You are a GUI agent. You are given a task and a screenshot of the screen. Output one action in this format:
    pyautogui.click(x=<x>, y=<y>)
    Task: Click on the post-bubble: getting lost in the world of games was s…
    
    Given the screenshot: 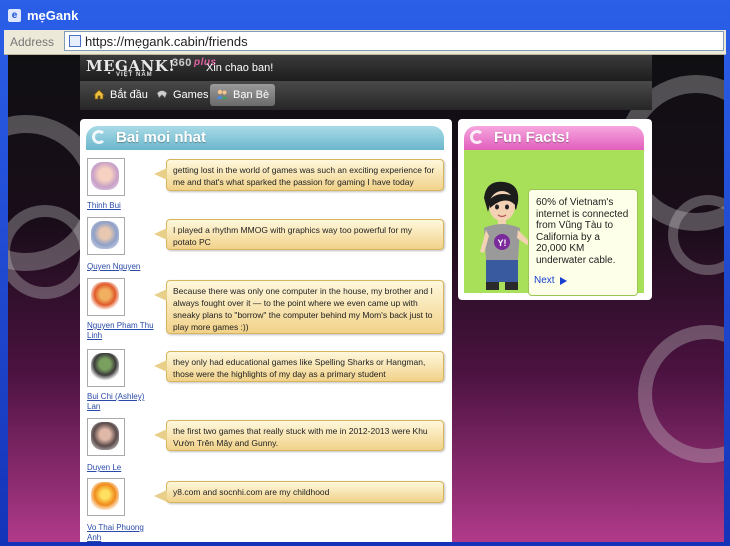 What is the action you would take?
    pyautogui.click(x=299, y=175)
    